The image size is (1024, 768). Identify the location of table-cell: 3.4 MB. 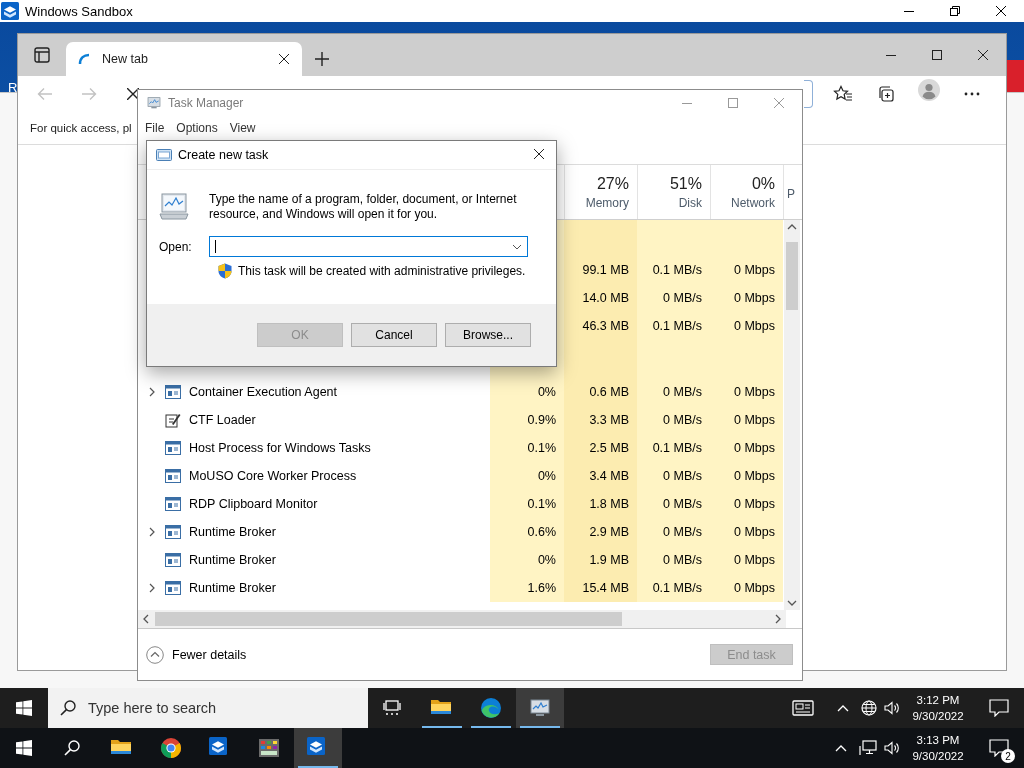
(600, 476).